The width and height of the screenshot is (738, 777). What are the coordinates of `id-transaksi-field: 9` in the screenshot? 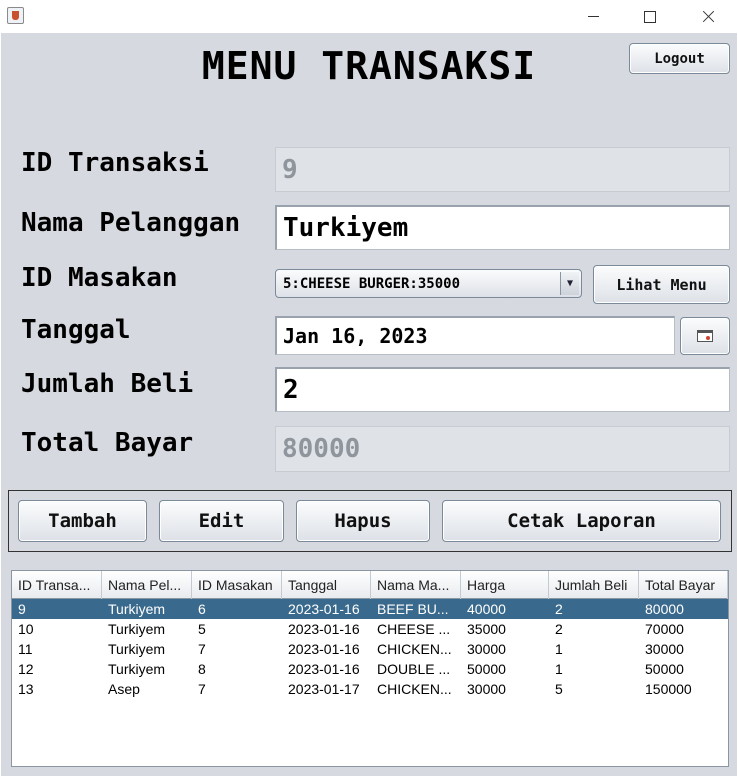 It's located at (502, 169).